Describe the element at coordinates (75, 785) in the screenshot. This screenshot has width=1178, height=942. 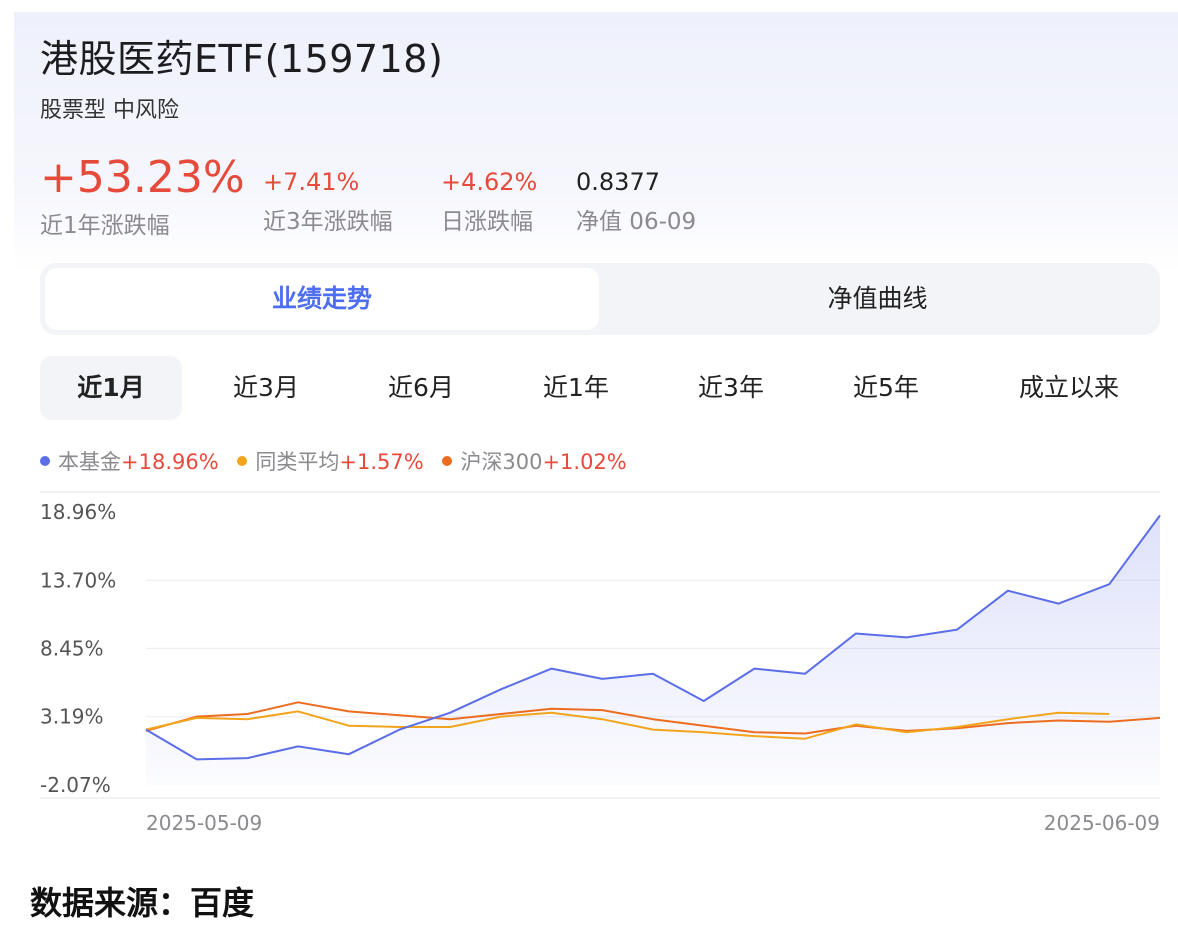
I see `y-tick-label: -2.07%` at that location.